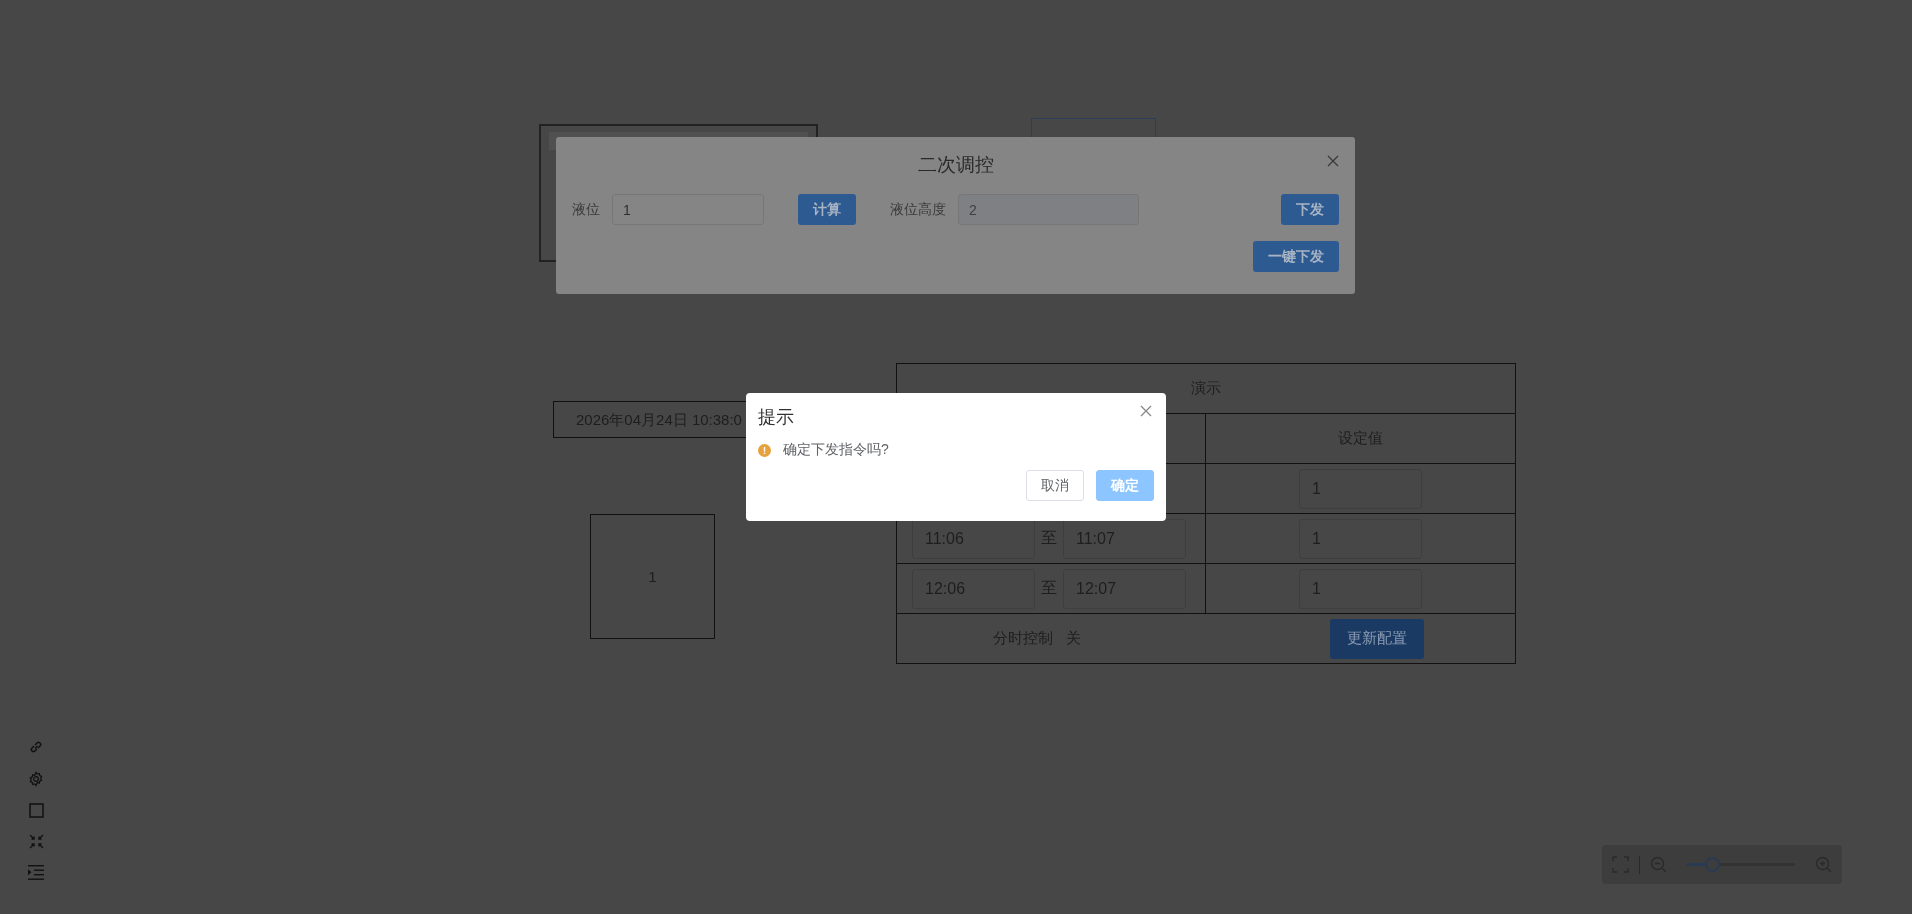 This screenshot has height=914, width=1912. I want to click on indent-icon, so click(36, 872).